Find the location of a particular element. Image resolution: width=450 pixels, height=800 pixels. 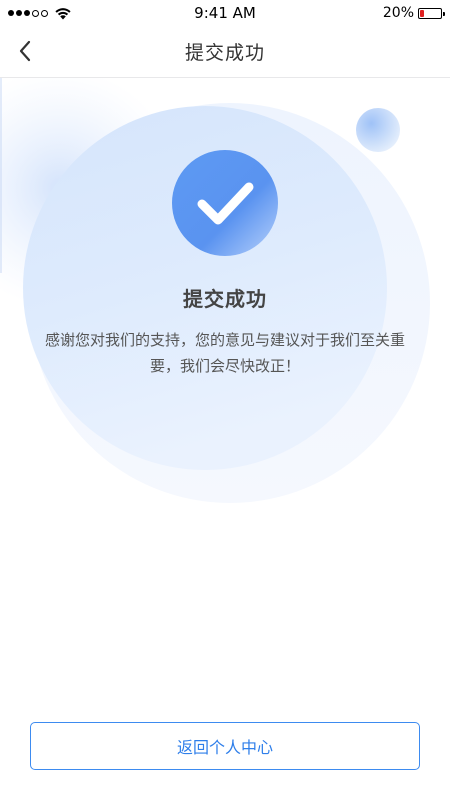

chevron-left-icon is located at coordinates (25, 51).